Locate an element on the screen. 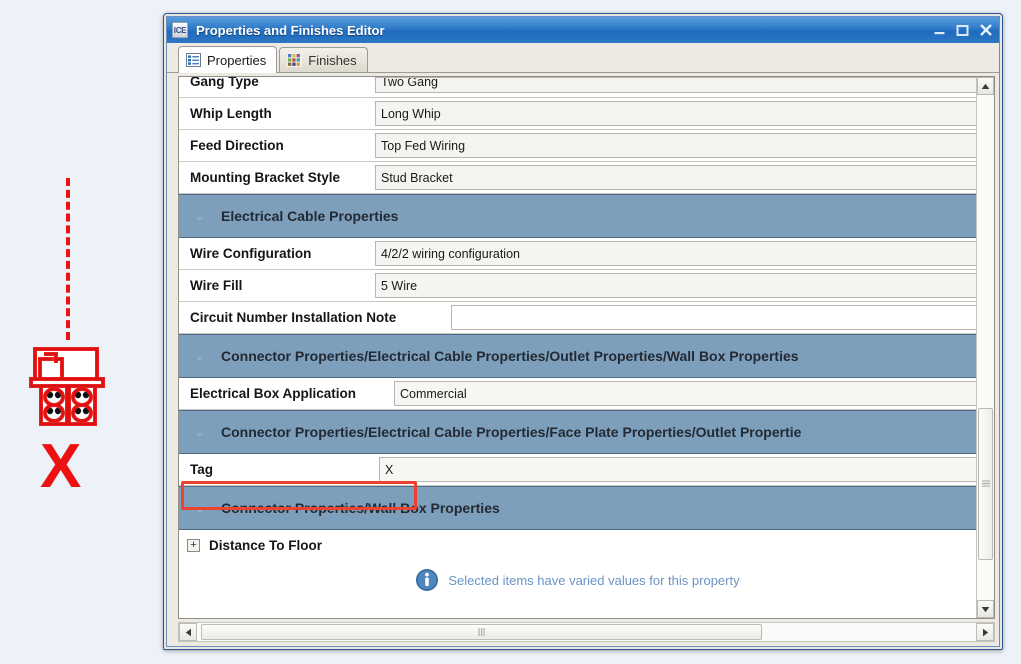 This screenshot has width=1021, height=664. minimize-icon is located at coordinates (939, 30).